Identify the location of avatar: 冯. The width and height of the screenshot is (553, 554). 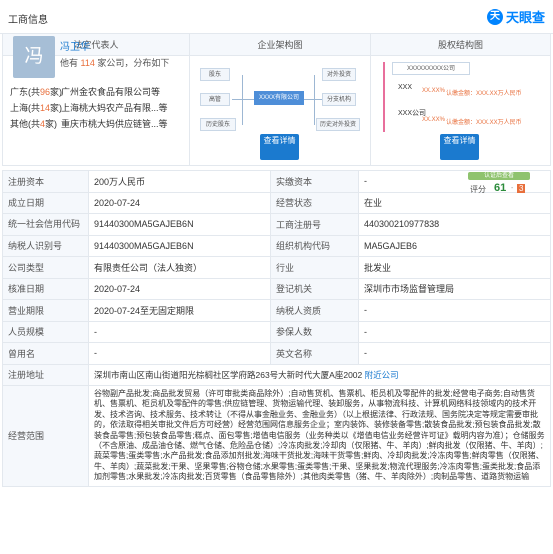
(34, 57).